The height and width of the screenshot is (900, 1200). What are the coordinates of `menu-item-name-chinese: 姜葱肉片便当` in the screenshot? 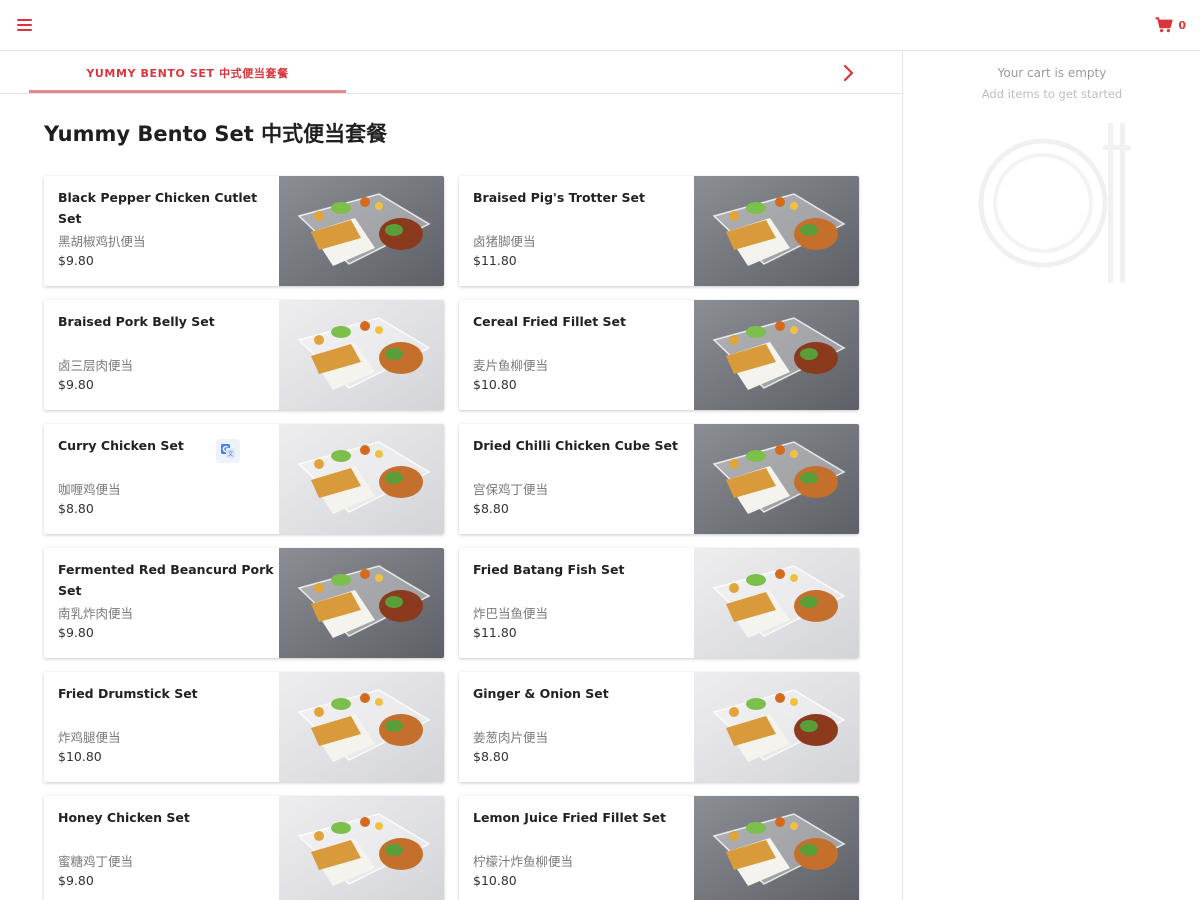 It's located at (511, 737).